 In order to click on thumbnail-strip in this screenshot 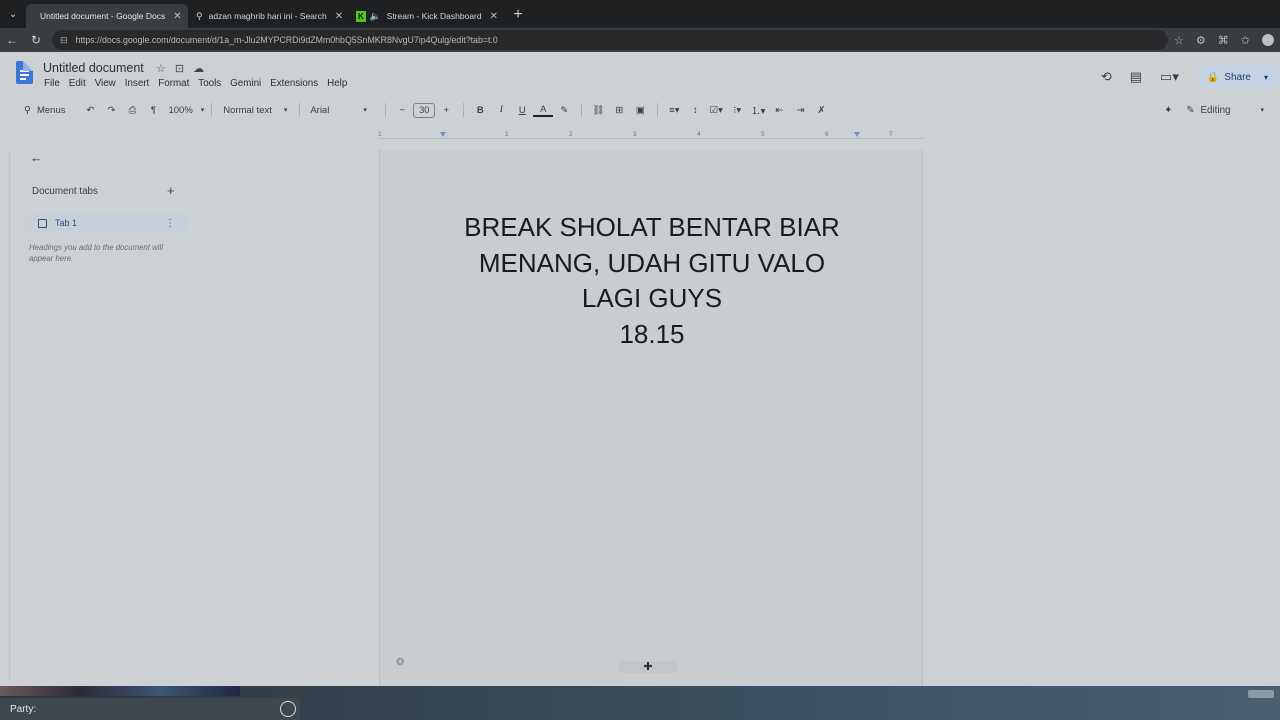, I will do `click(120, 691)`.